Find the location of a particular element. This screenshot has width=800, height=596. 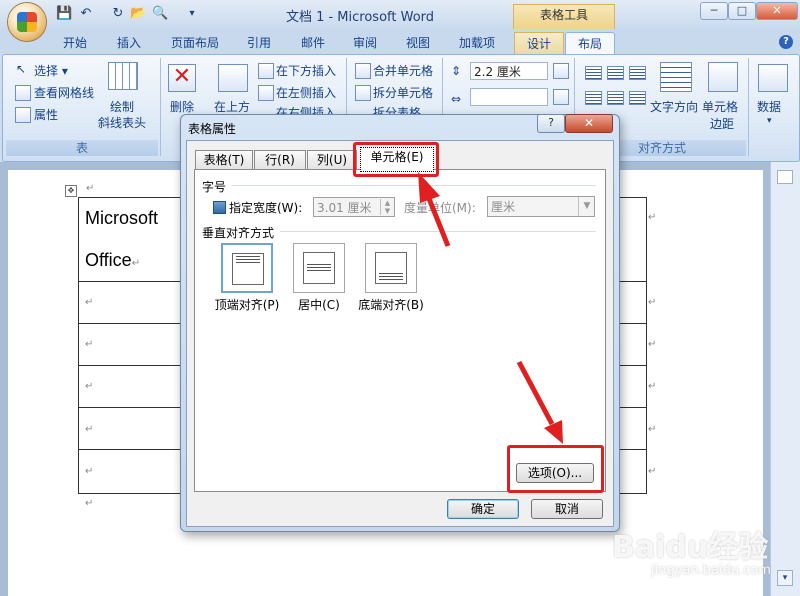

maximize-button: □ is located at coordinates (742, 11).